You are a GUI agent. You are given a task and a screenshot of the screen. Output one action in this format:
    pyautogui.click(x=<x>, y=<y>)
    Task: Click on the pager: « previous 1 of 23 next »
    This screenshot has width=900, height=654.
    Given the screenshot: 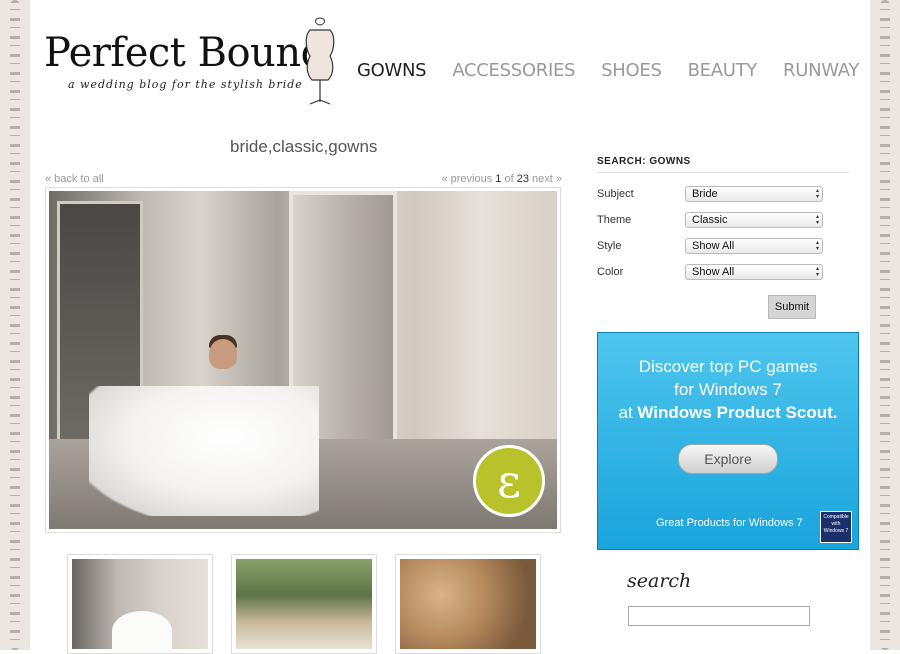 What is the action you would take?
    pyautogui.click(x=501, y=179)
    